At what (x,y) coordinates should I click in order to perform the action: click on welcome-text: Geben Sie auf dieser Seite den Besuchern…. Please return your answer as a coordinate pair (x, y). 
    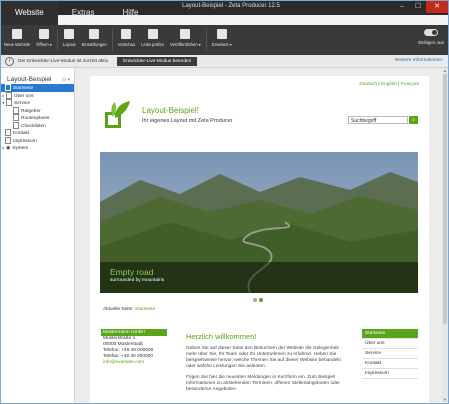
    Looking at the image, I should click on (265, 369).